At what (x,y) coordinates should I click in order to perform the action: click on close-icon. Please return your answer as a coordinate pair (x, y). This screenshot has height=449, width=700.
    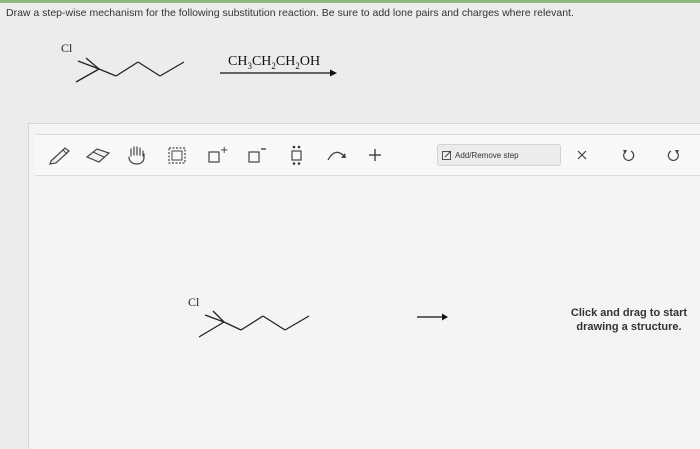
    Looking at the image, I should click on (582, 155).